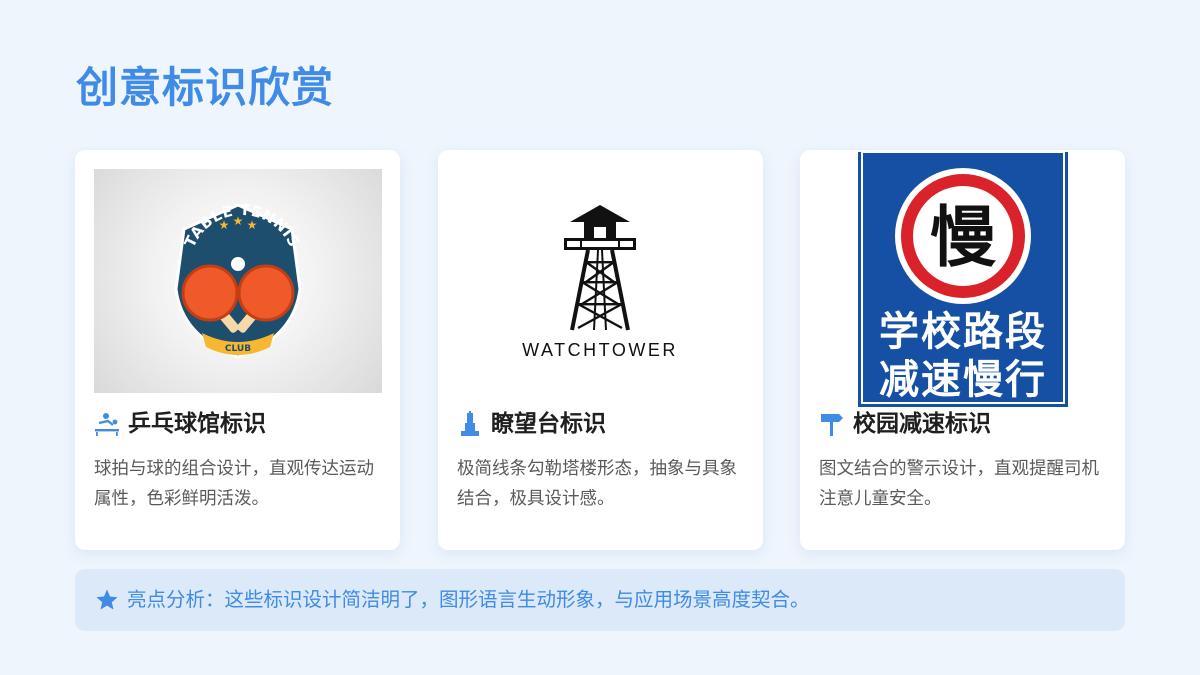  I want to click on card-description: 图文结合的警示设计，直观提醒司机注意儿童安全。, so click(959, 484).